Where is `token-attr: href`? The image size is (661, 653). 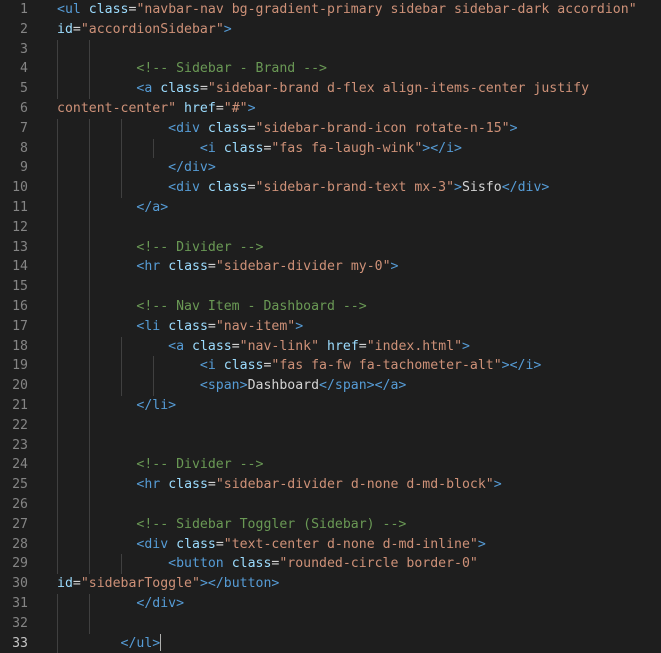 token-attr: href is located at coordinates (200, 108).